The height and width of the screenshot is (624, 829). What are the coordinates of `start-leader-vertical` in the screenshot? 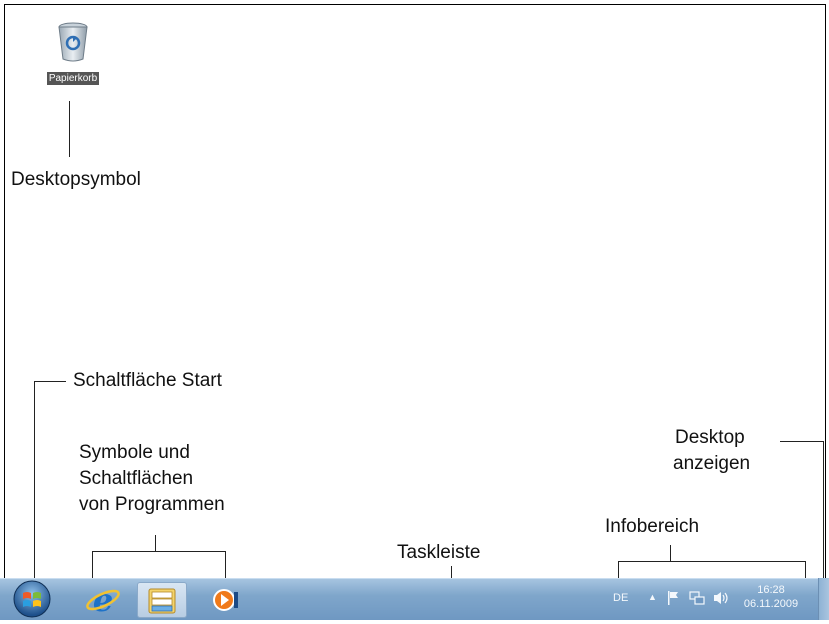 It's located at (34, 484).